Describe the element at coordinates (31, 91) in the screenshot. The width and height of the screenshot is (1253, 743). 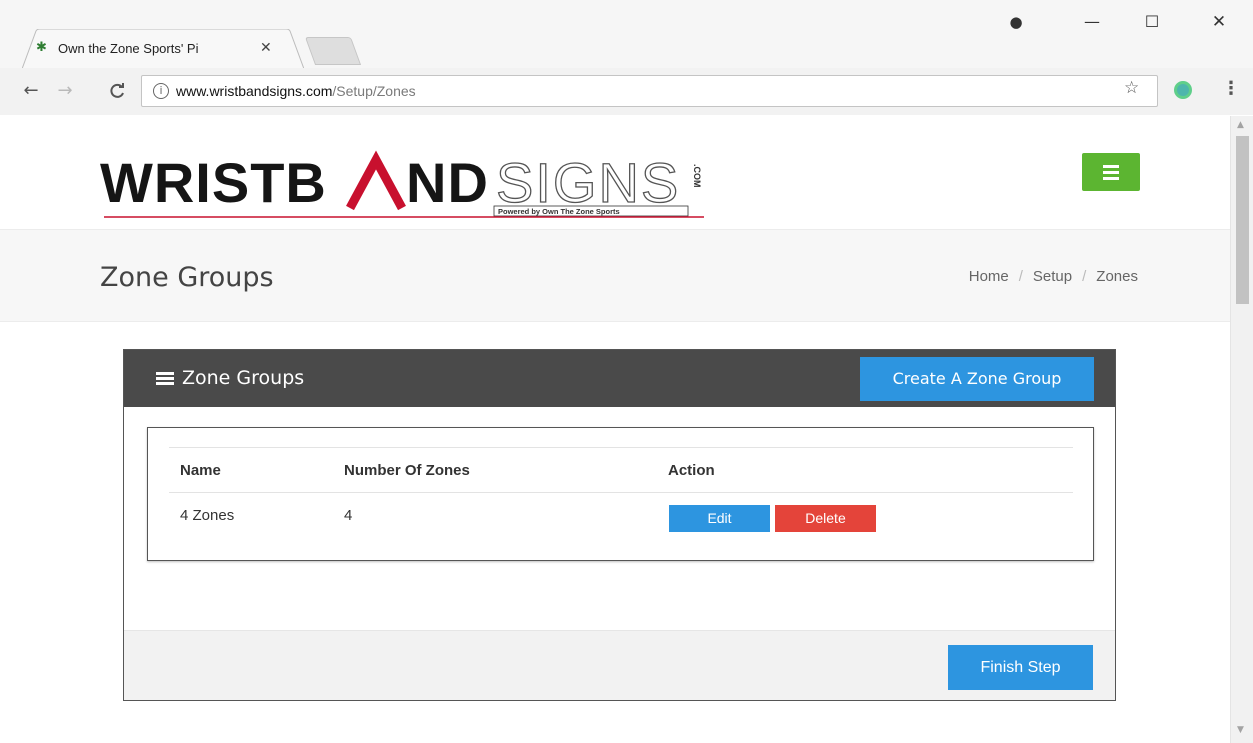
I see `back-arrow-icon: ←` at that location.